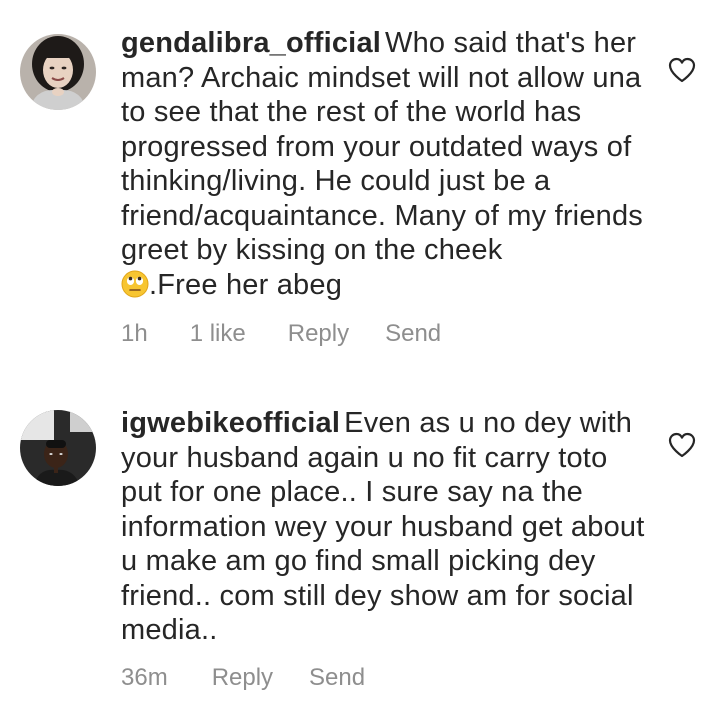  What do you see at coordinates (218, 334) in the screenshot?
I see `like-count: 1 like` at bounding box center [218, 334].